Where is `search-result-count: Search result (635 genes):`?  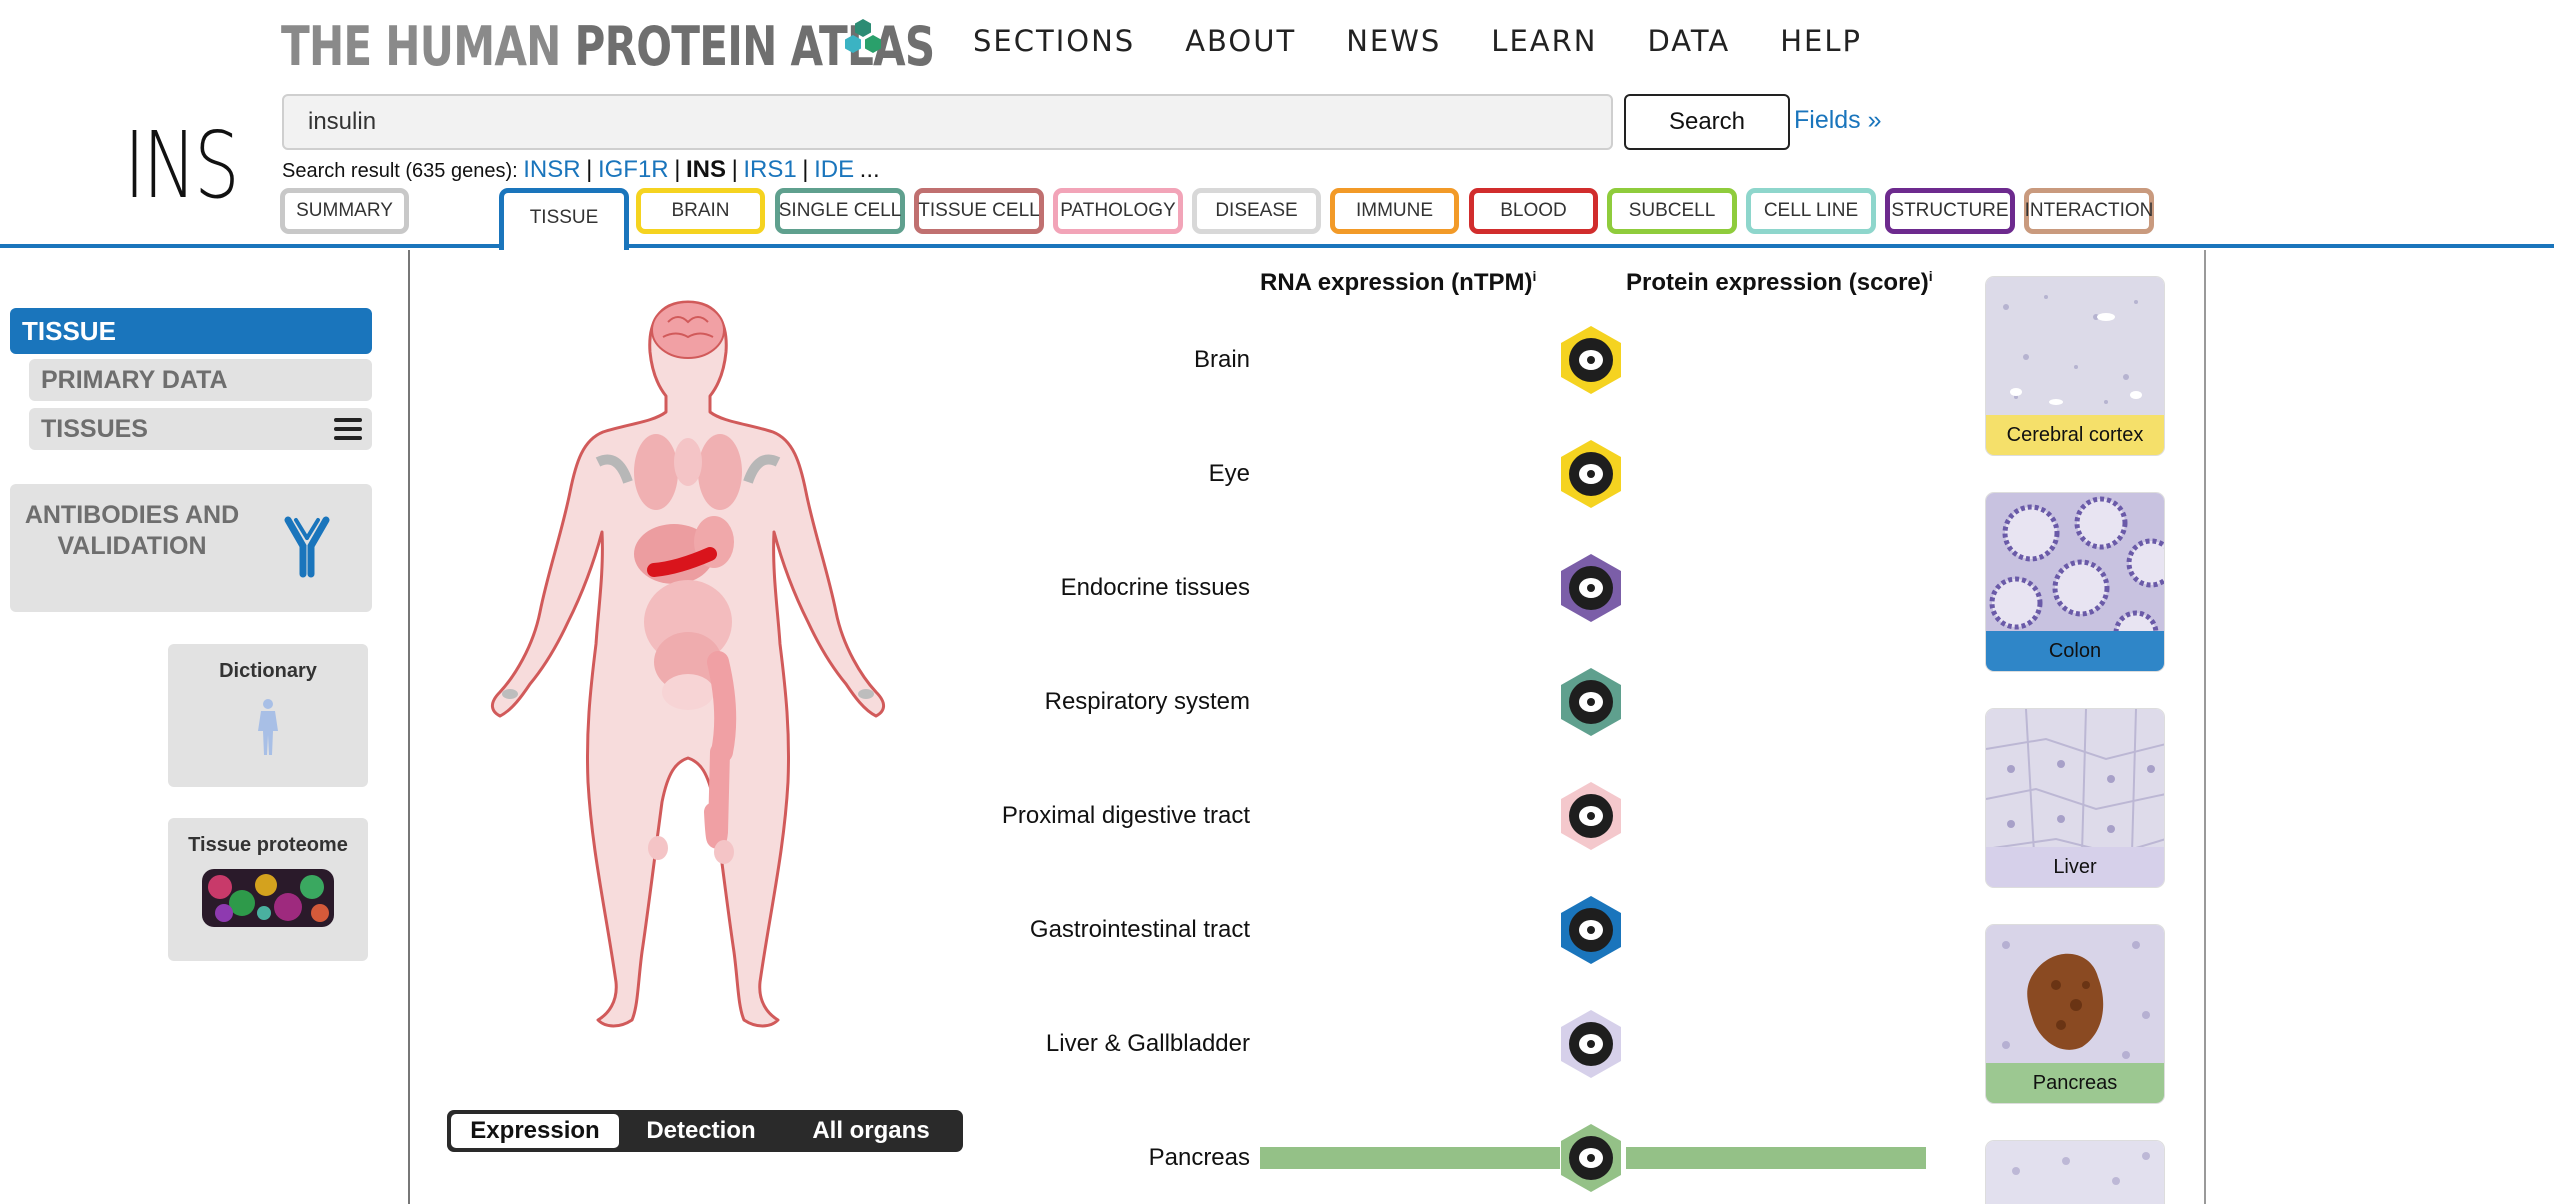
search-result-count: Search result (635 genes): is located at coordinates (400, 171).